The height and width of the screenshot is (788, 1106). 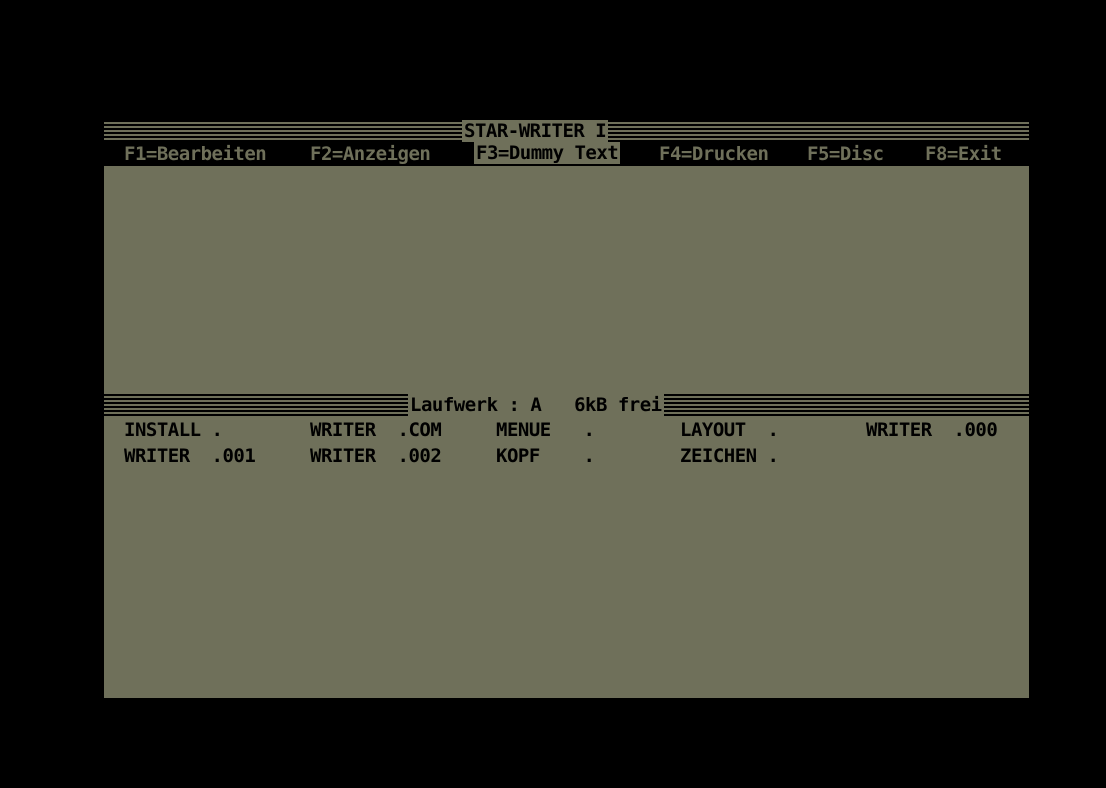 I want to click on file-entry: ZEICHEN ., so click(x=729, y=456).